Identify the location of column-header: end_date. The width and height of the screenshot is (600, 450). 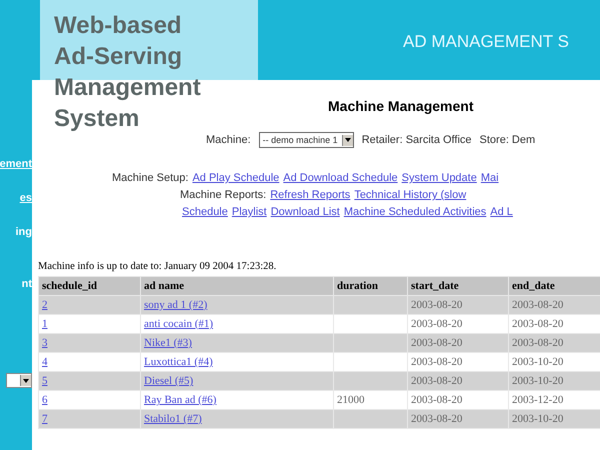
(554, 286).